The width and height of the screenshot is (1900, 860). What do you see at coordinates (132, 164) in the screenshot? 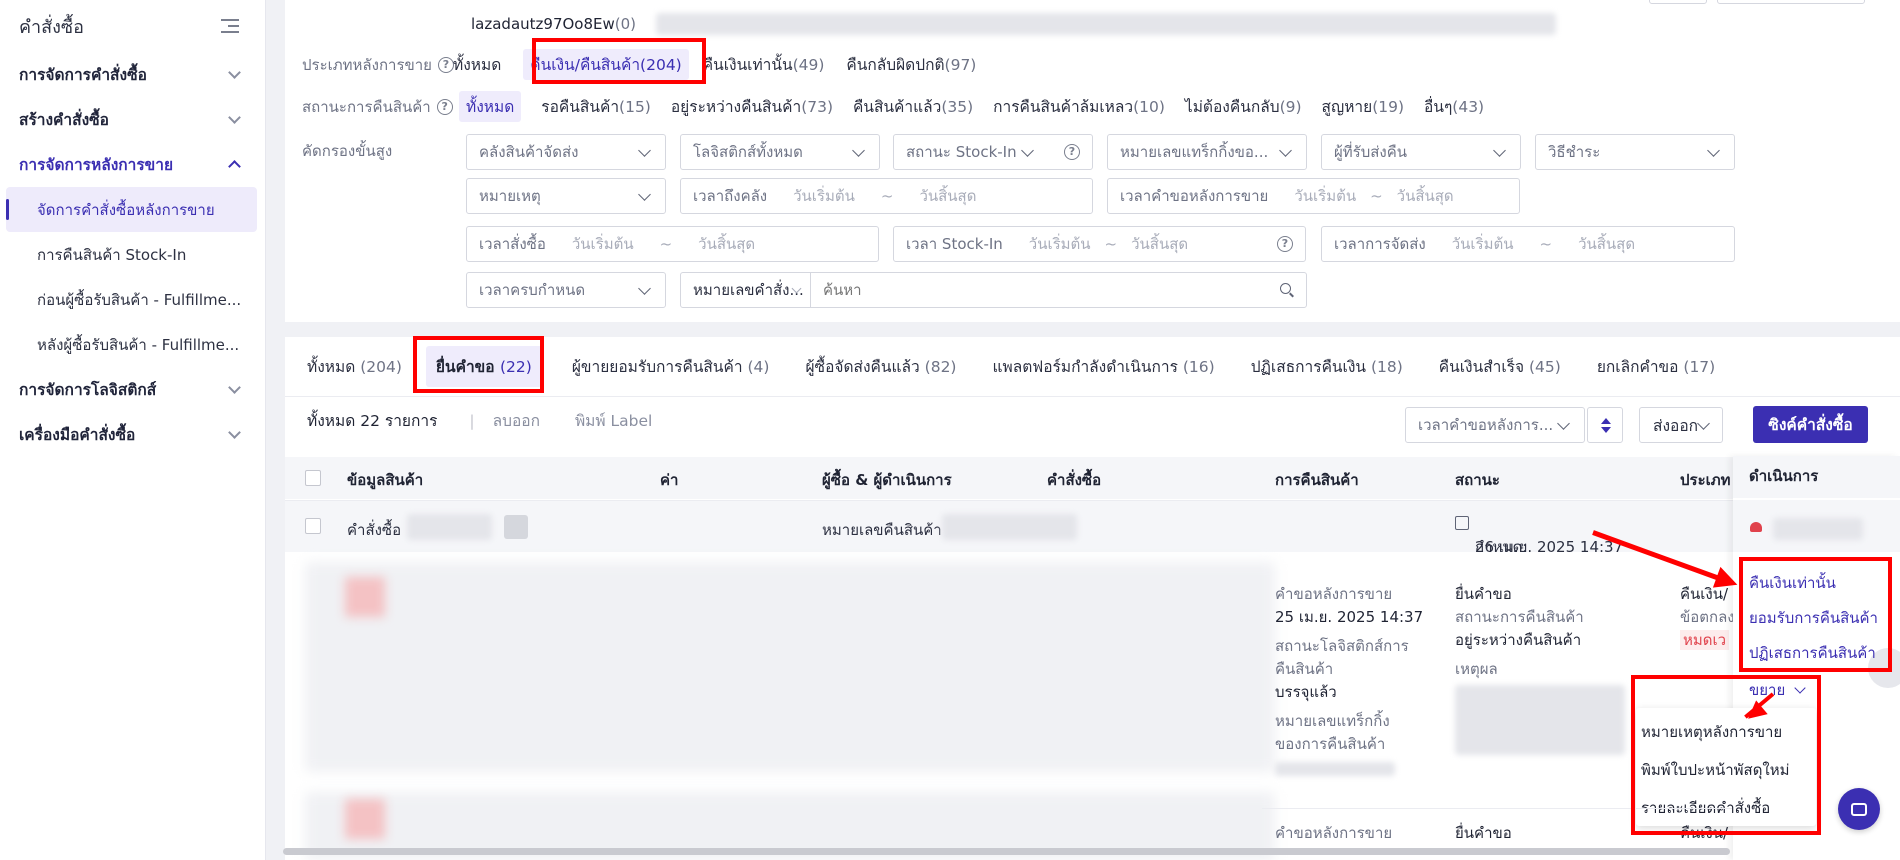
I see `sidebar-group-aftersale: การจัดการหลังการขาย` at bounding box center [132, 164].